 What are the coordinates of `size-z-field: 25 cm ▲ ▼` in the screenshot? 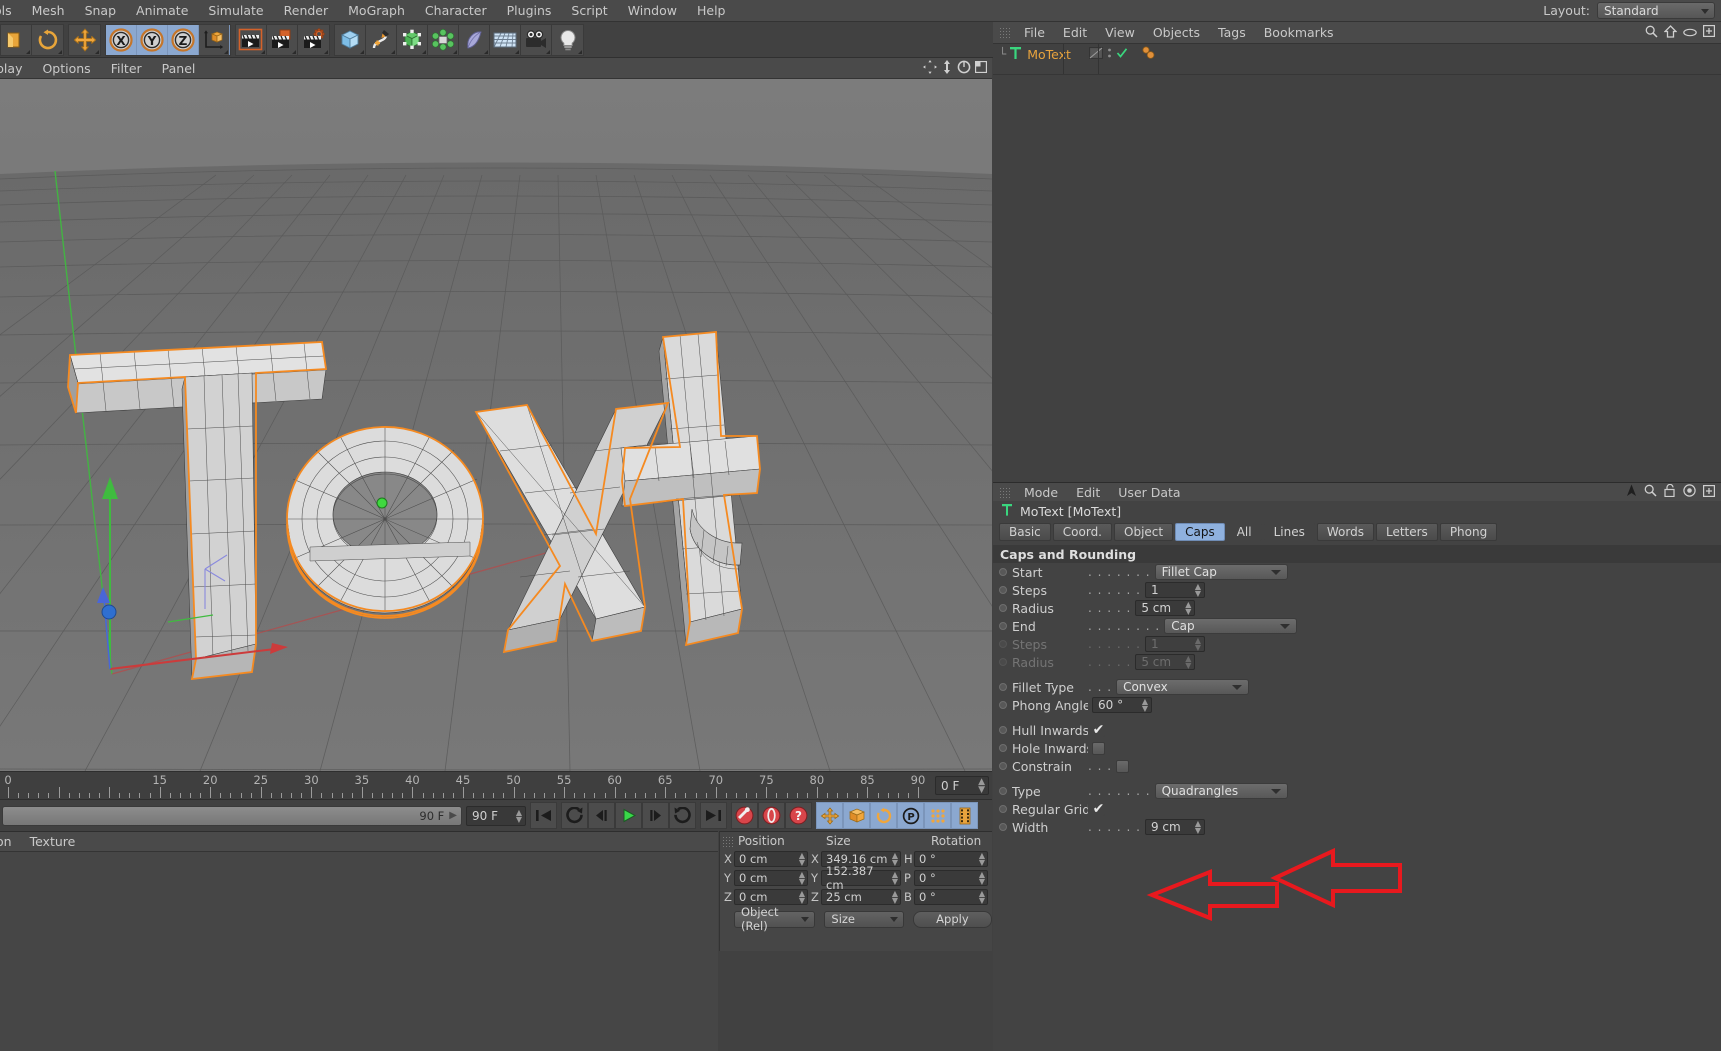 It's located at (861, 897).